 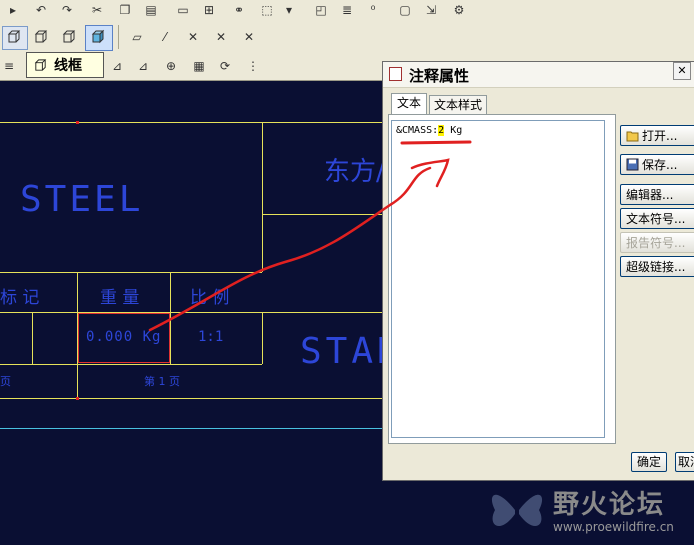 I want to click on datum-csys-icon: ✕, so click(x=221, y=37).